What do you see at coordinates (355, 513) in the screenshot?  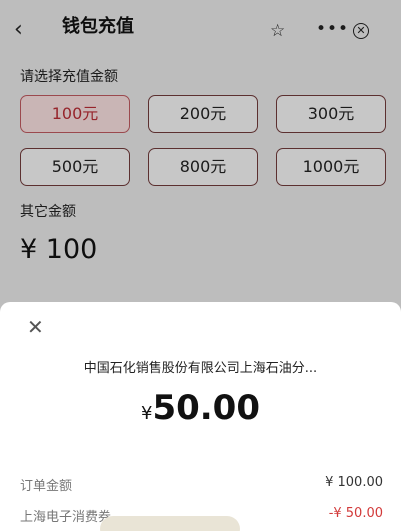 I see `coupon-value: -¥ 50.00` at bounding box center [355, 513].